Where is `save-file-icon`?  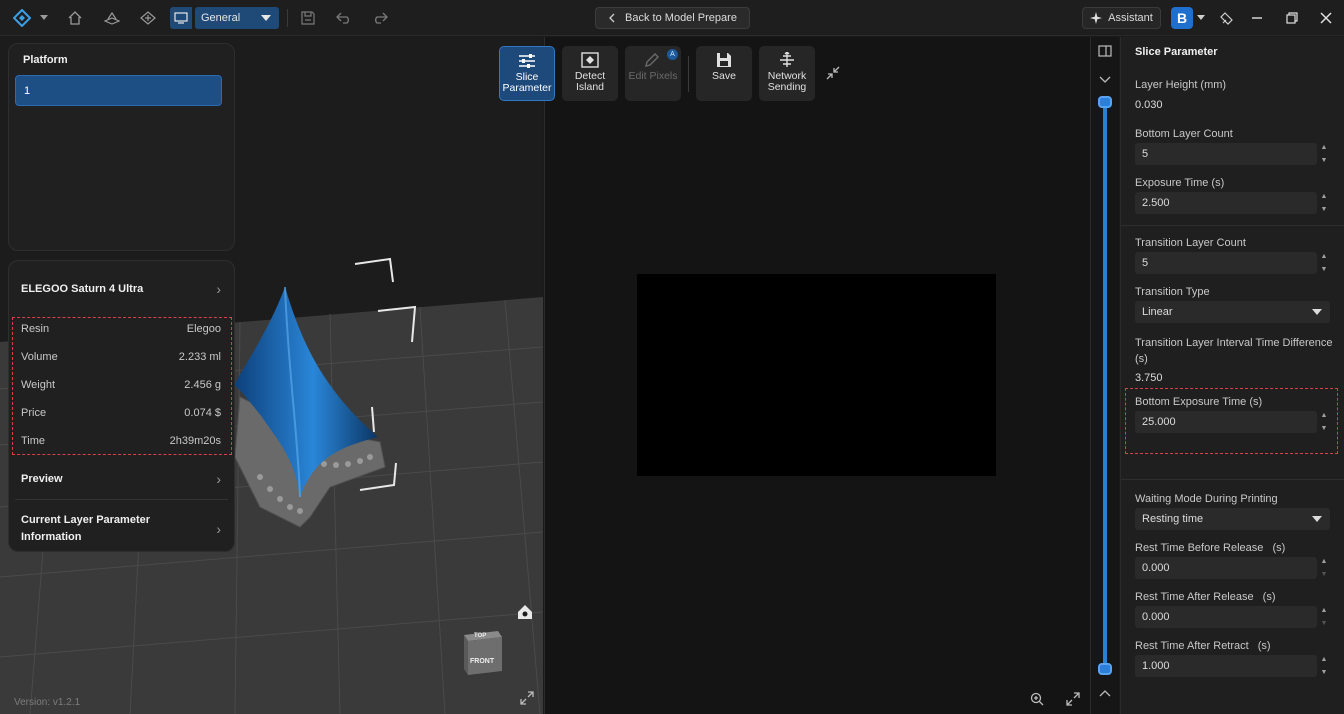
save-file-icon is located at coordinates (308, 18).